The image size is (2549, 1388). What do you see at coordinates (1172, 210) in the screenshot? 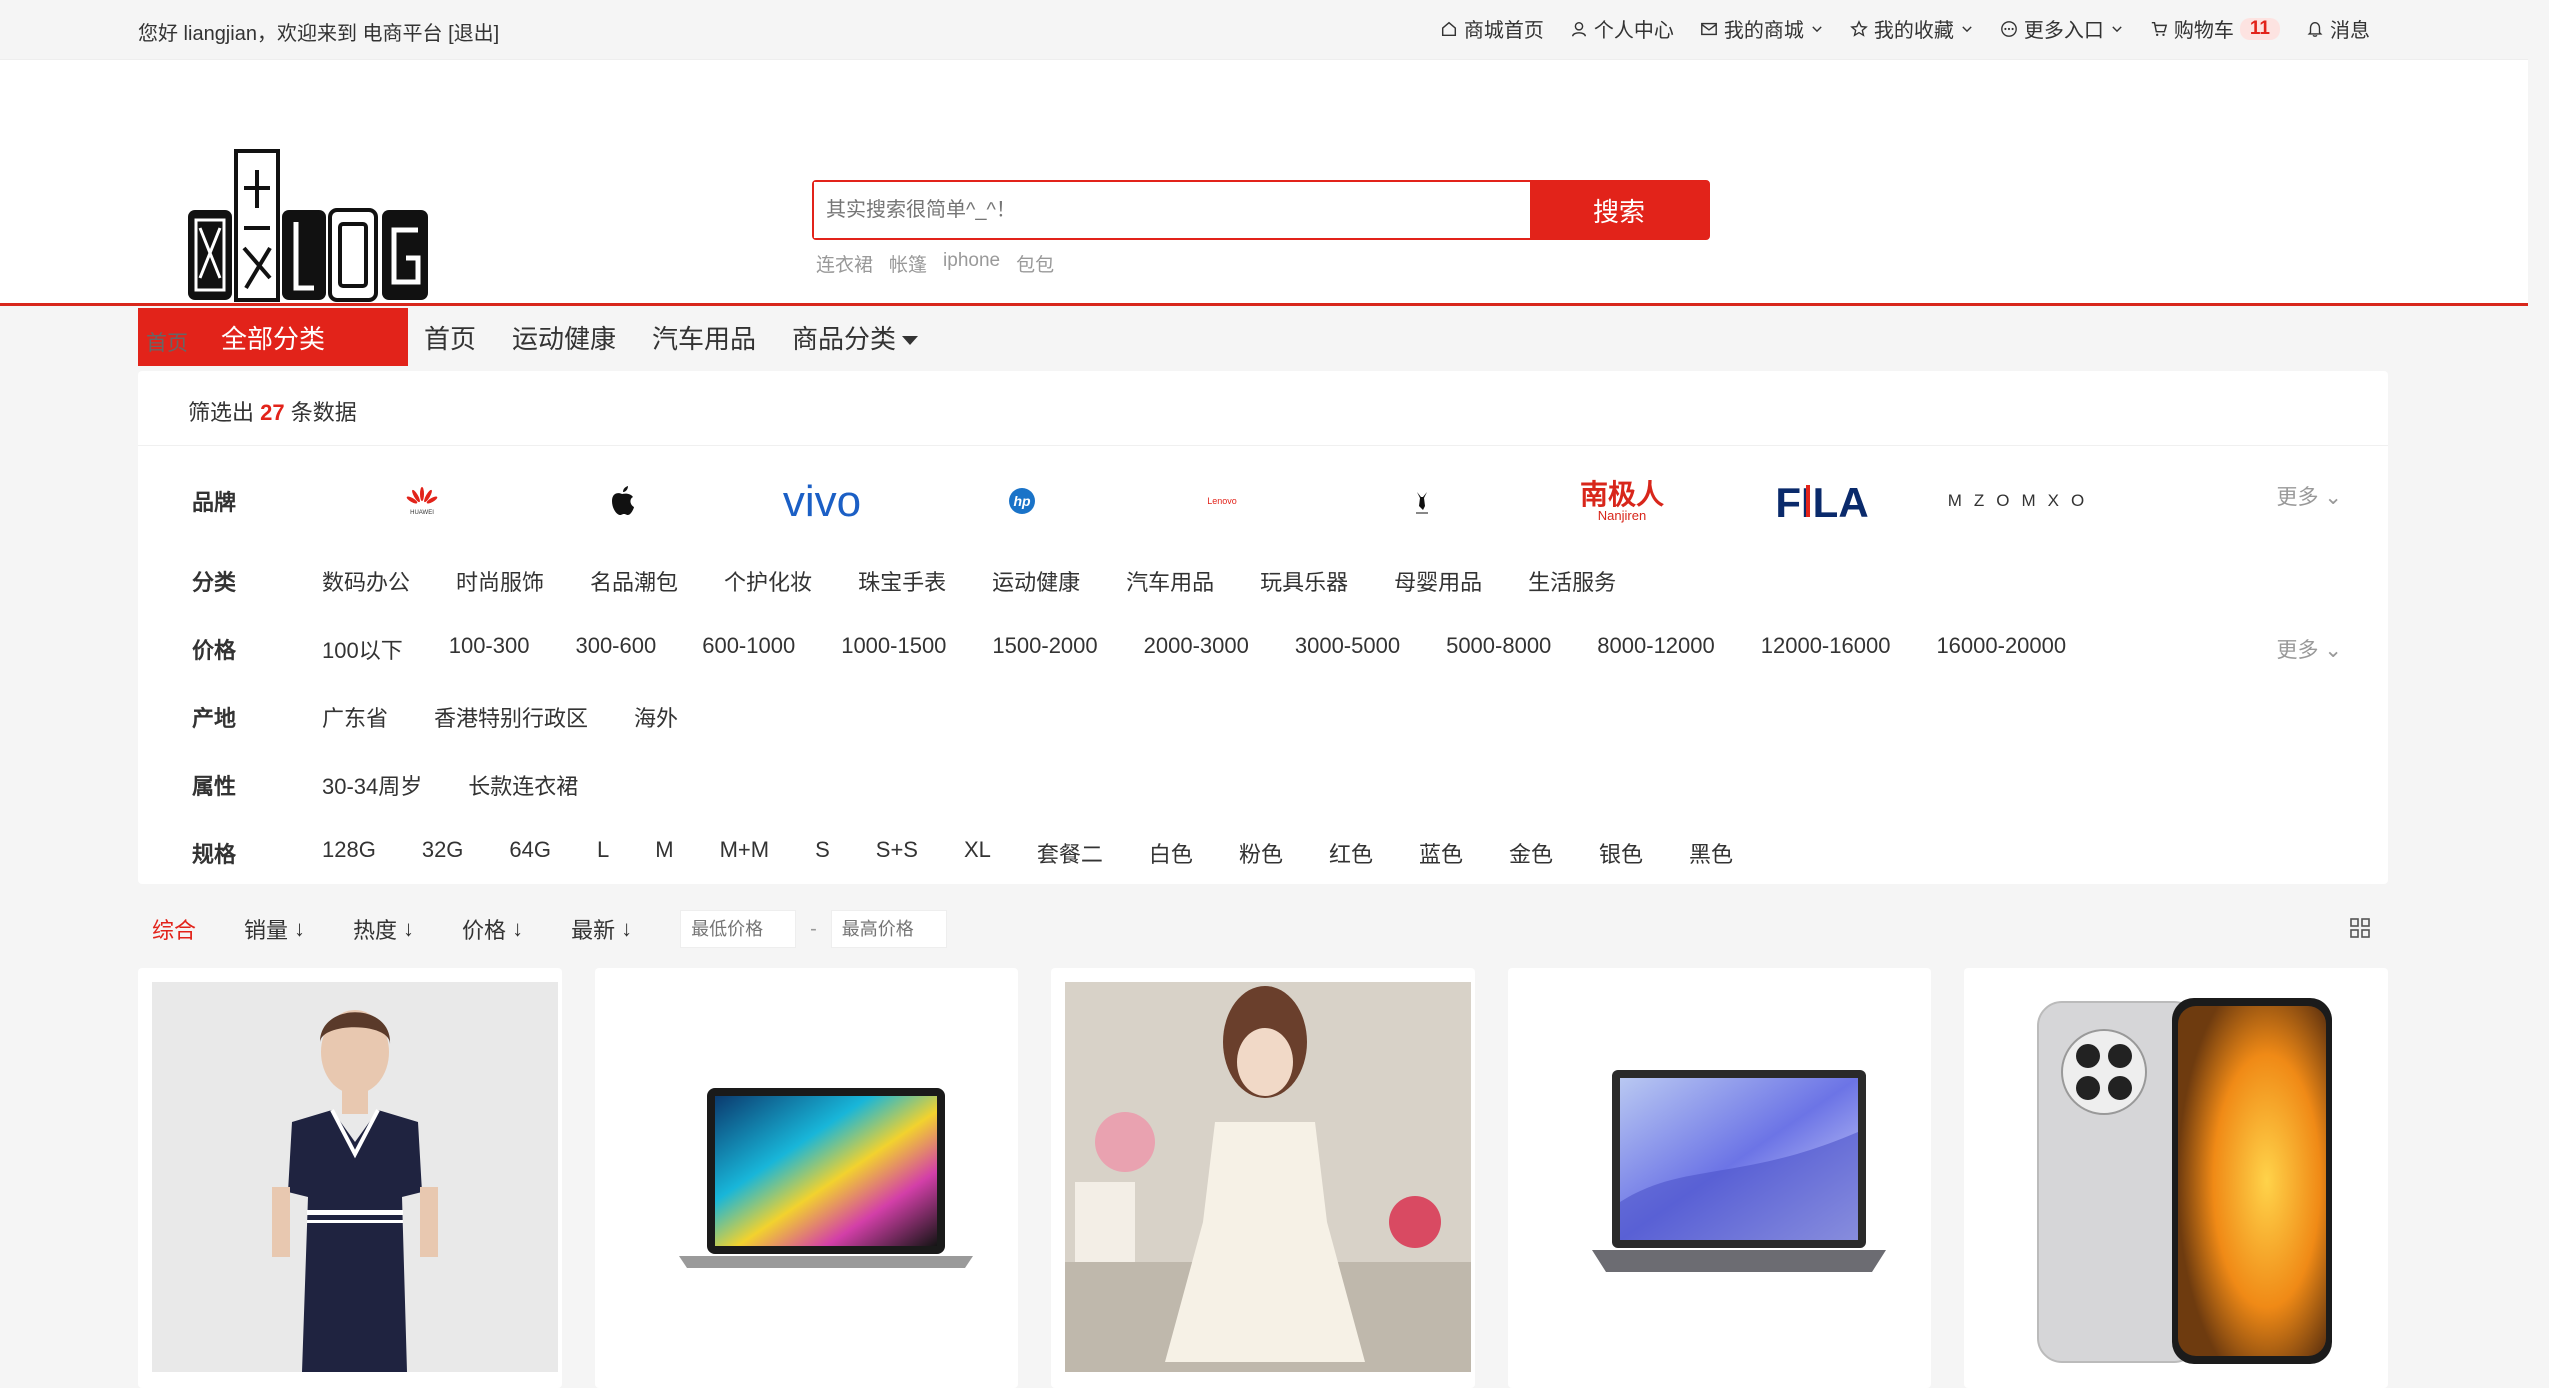
I see `search-input` at bounding box center [1172, 210].